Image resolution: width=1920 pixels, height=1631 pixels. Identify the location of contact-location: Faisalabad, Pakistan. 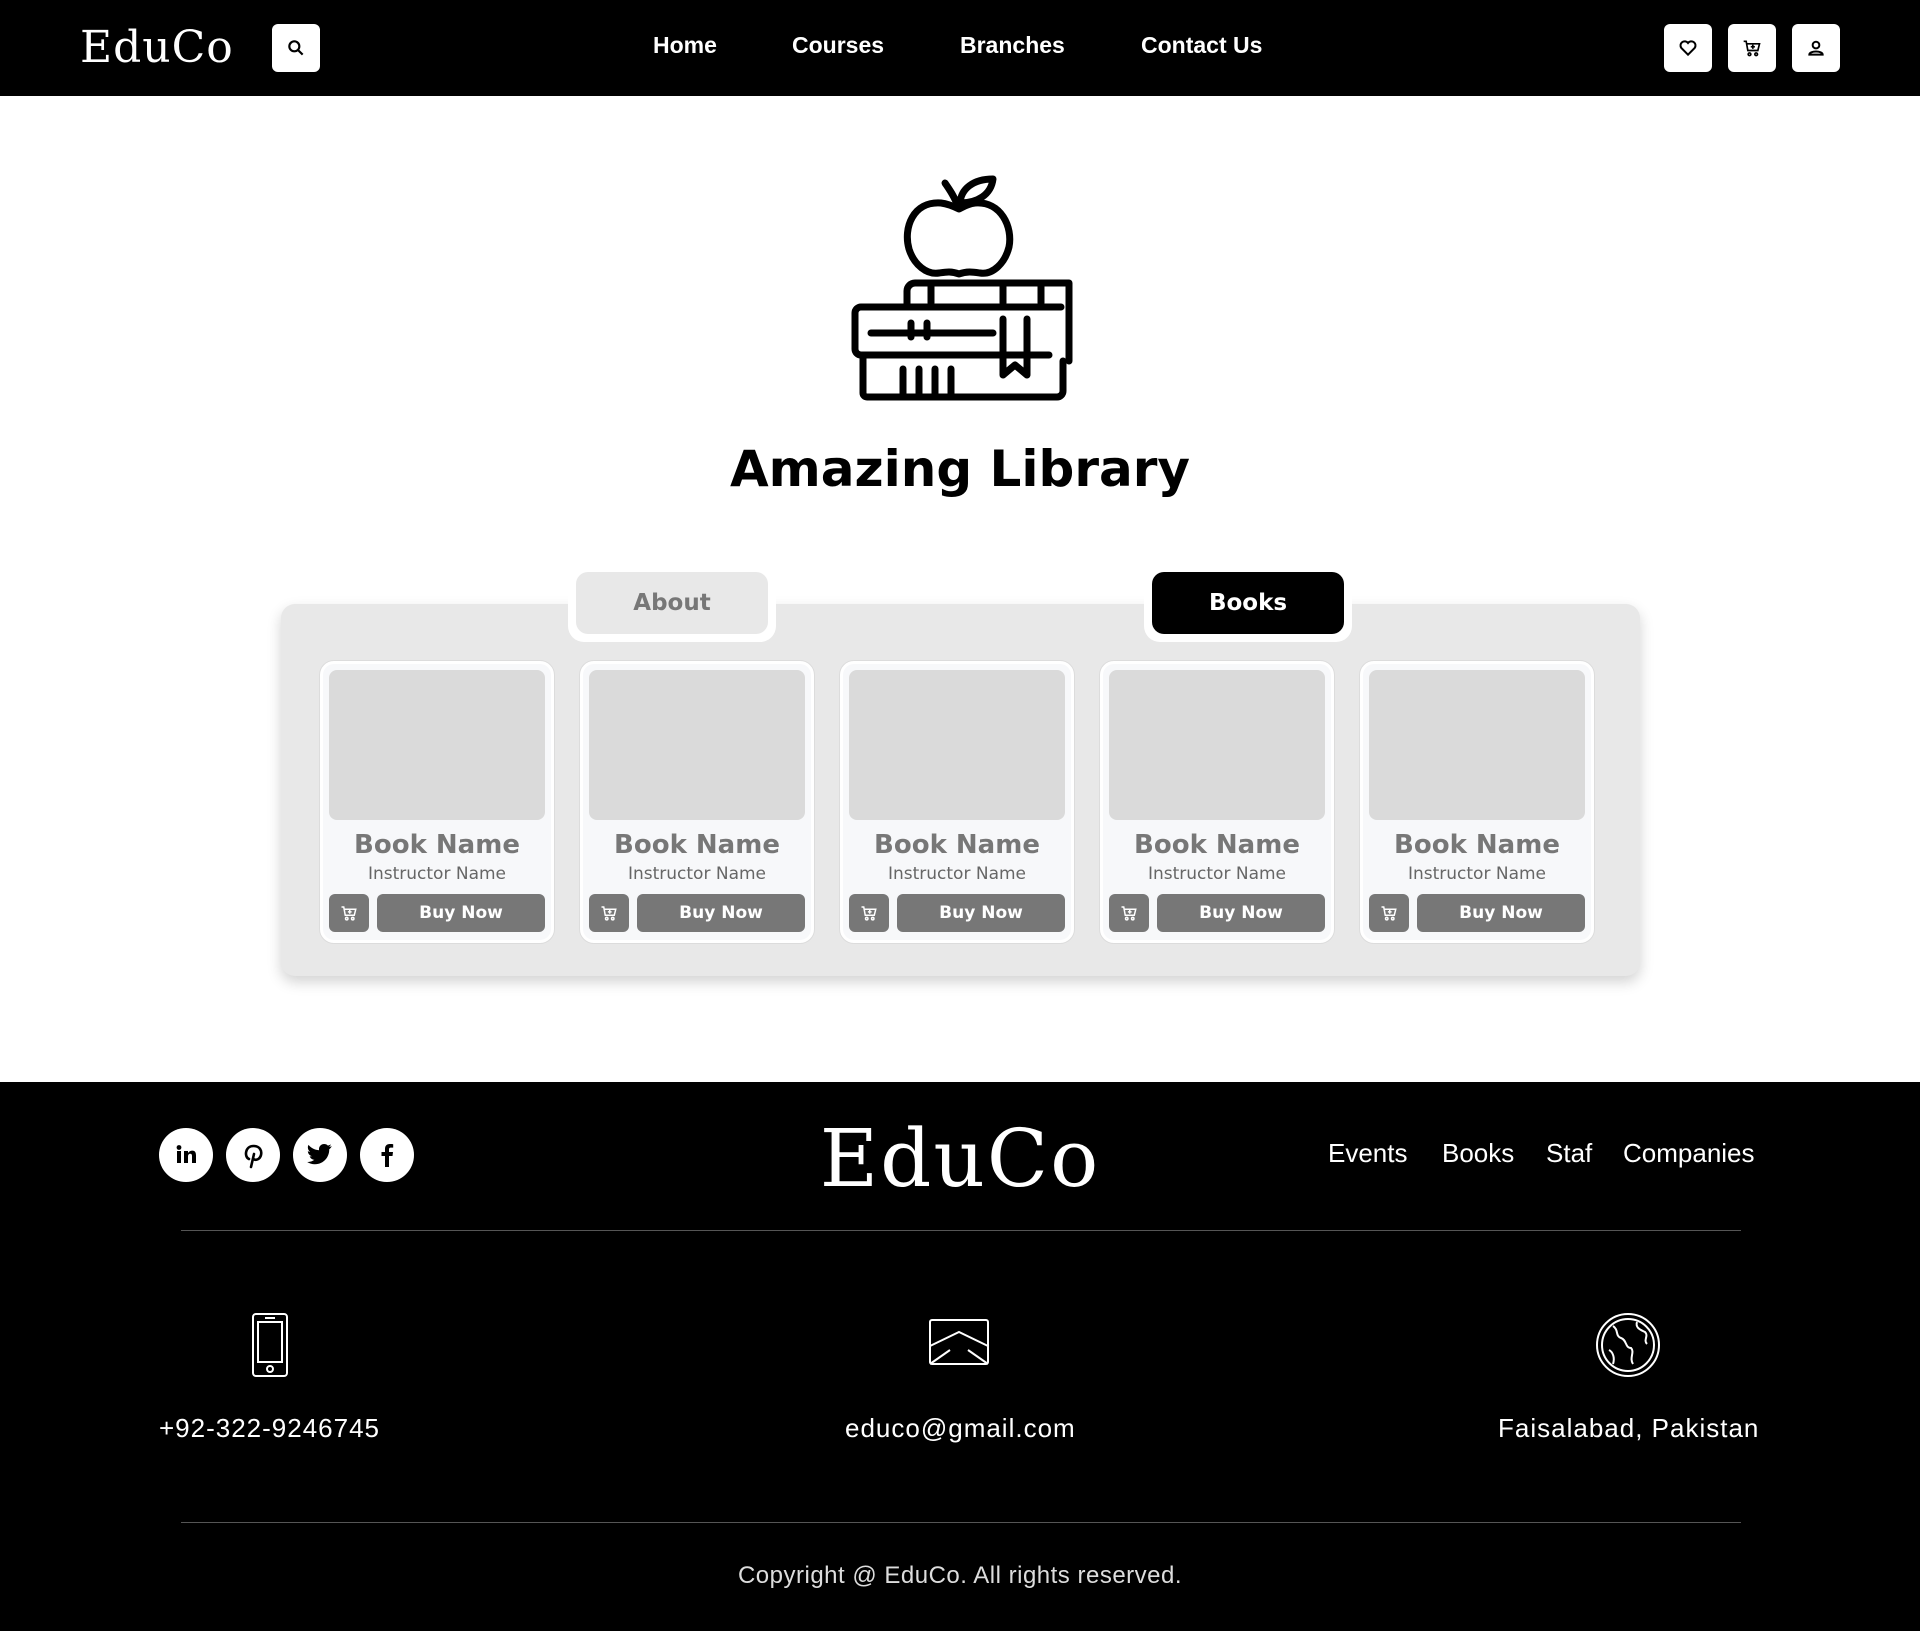
(1629, 1428).